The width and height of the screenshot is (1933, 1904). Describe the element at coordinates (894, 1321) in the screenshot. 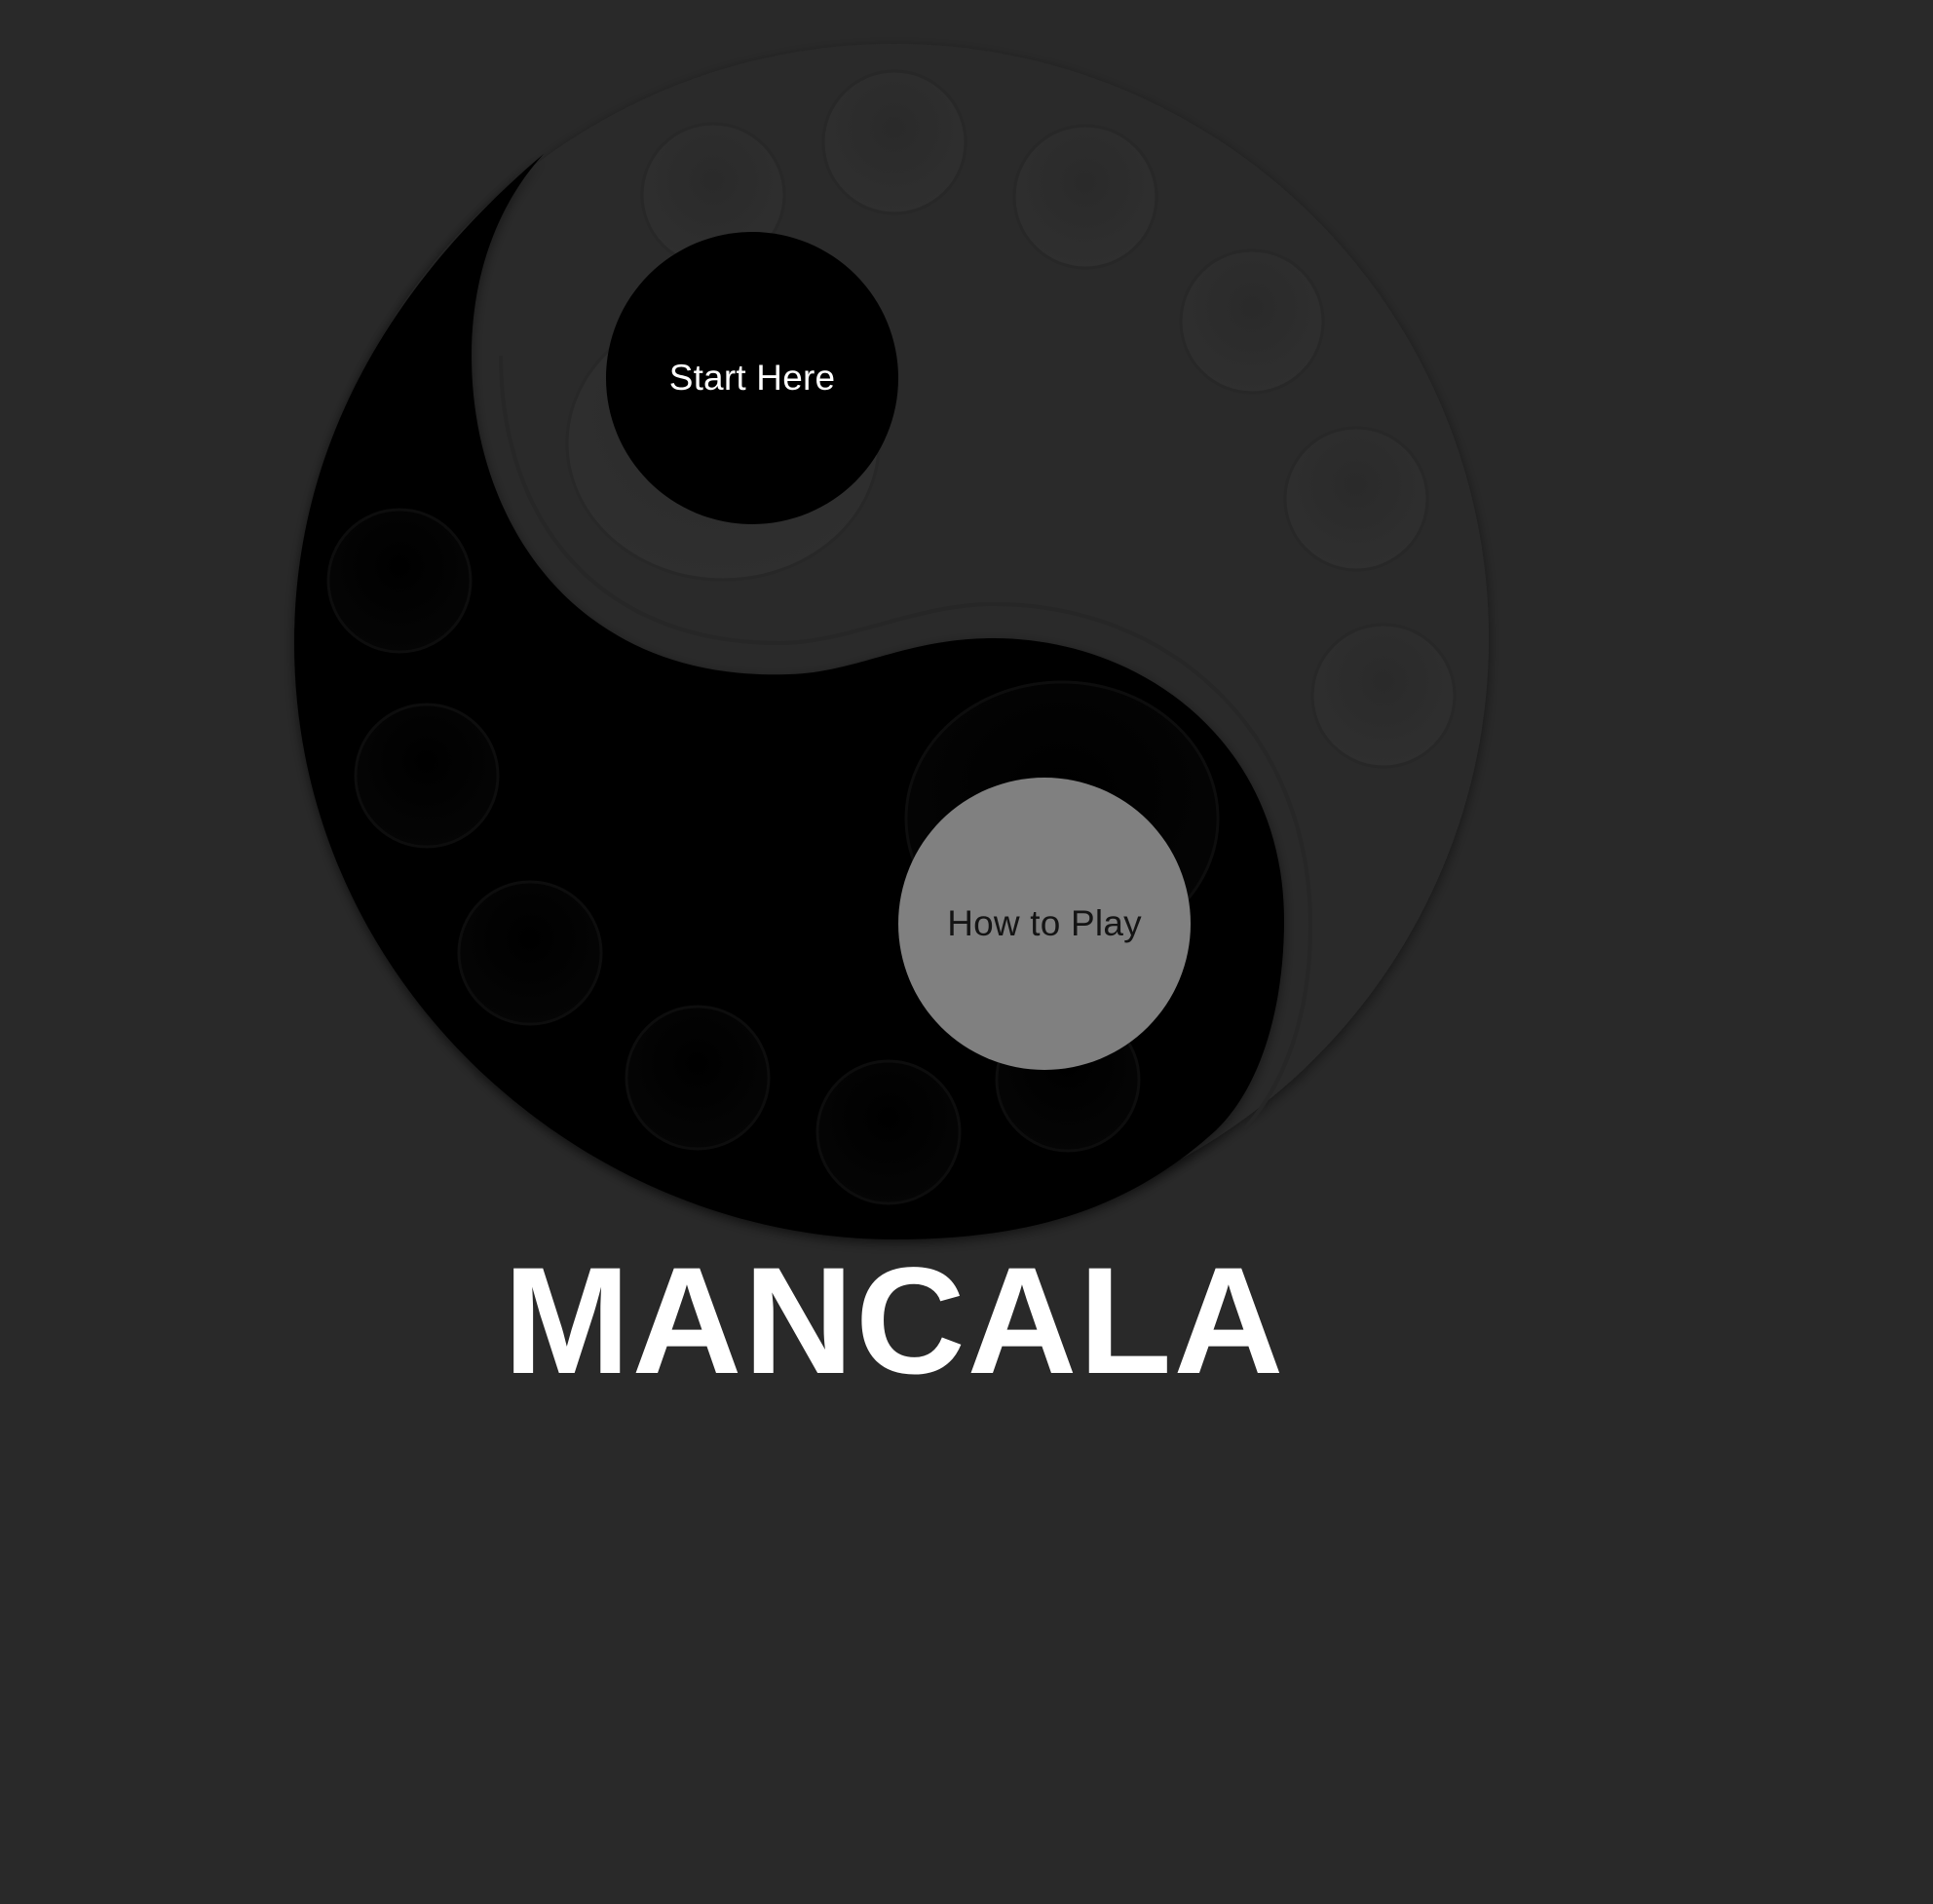

I see `game-title: MANCALA` at that location.